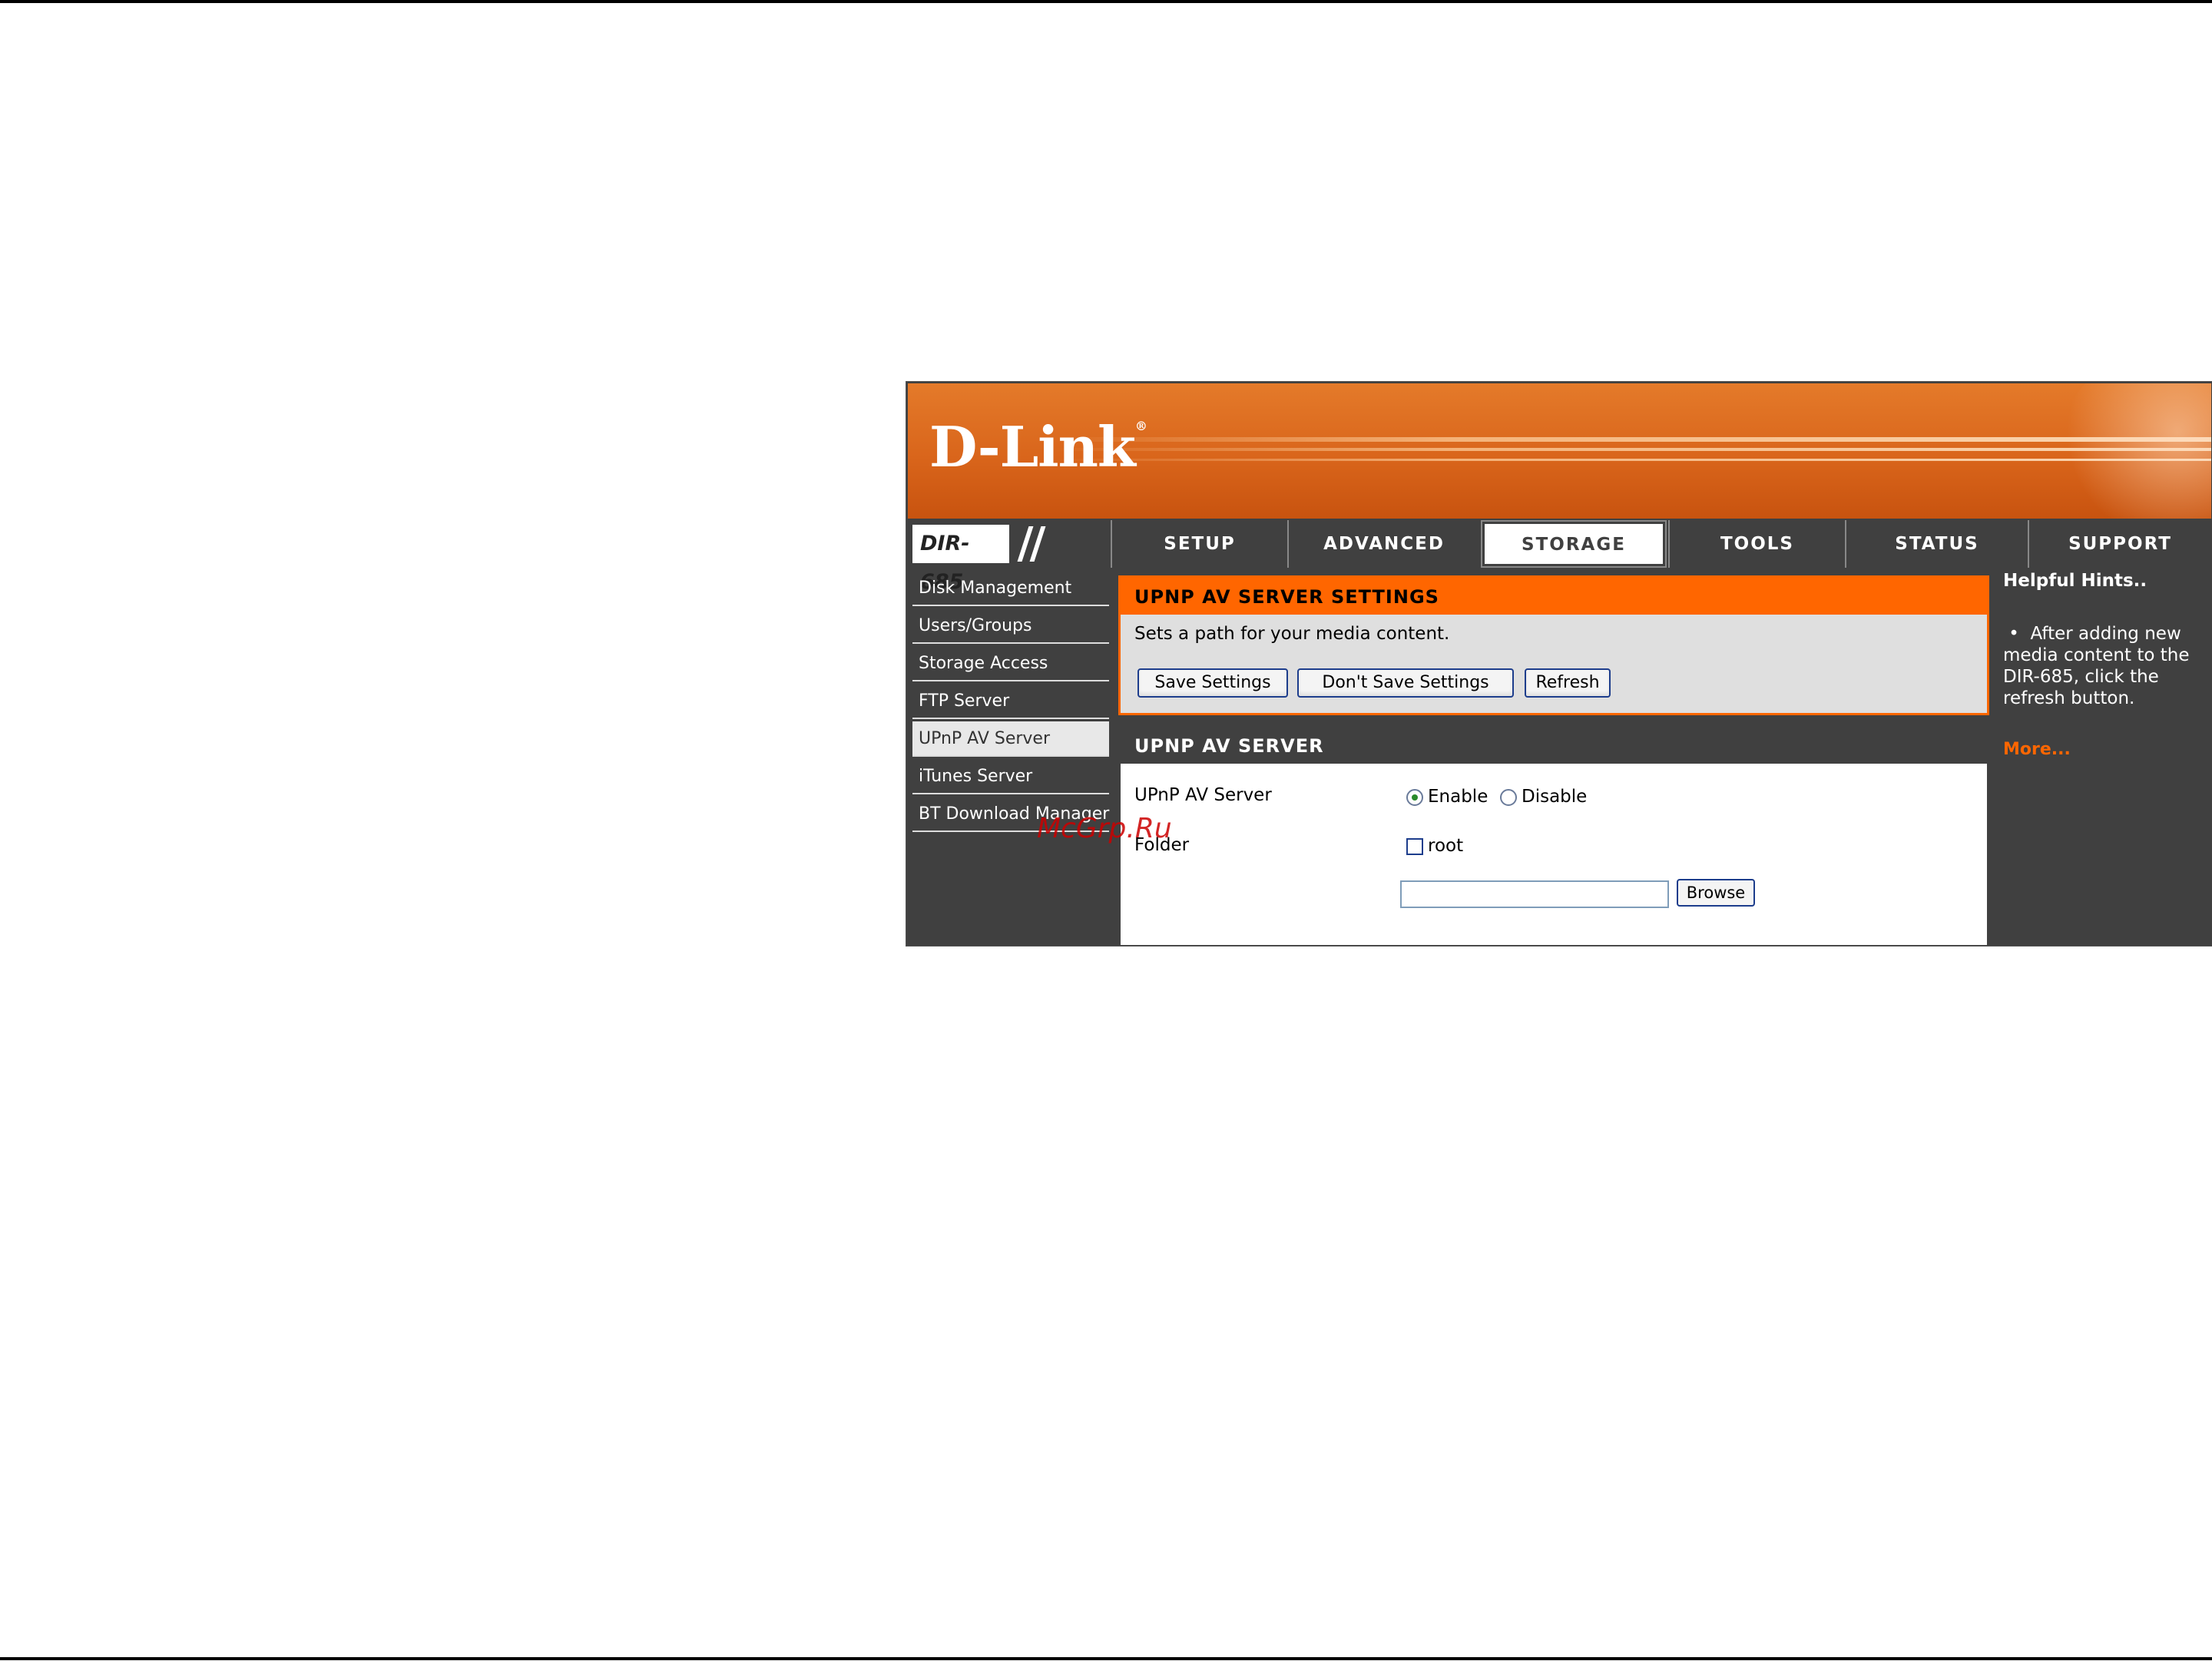 This screenshot has width=2212, height=1661. Describe the element at coordinates (1010, 626) in the screenshot. I see `sidebar-item-users-groups: Users/Groups` at that location.